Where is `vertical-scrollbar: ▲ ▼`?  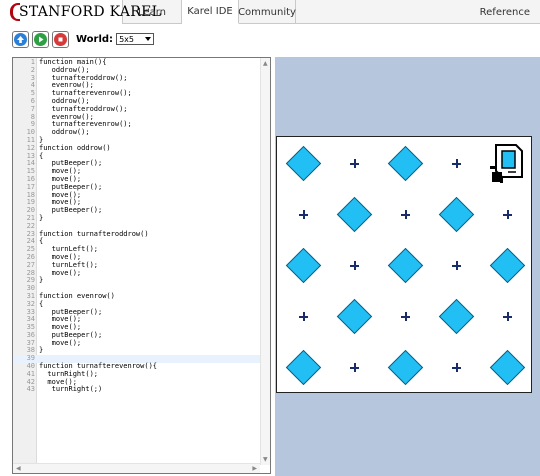 vertical-scrollbar: ▲ ▼ is located at coordinates (265, 261).